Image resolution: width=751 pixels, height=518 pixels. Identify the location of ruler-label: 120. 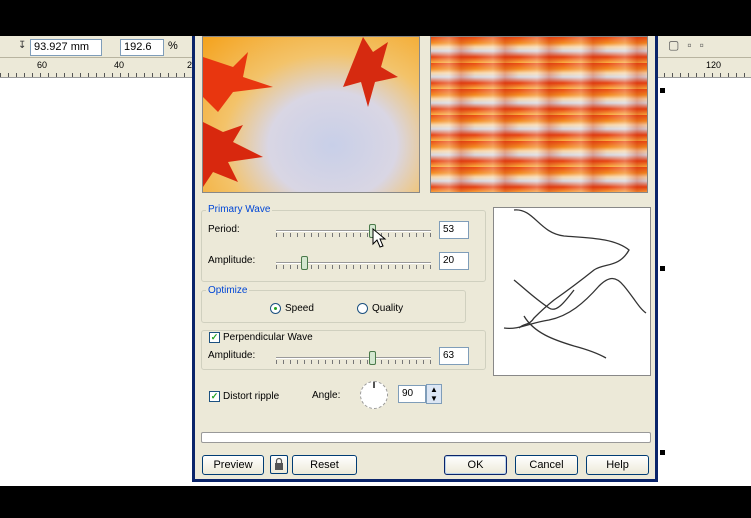
(714, 65).